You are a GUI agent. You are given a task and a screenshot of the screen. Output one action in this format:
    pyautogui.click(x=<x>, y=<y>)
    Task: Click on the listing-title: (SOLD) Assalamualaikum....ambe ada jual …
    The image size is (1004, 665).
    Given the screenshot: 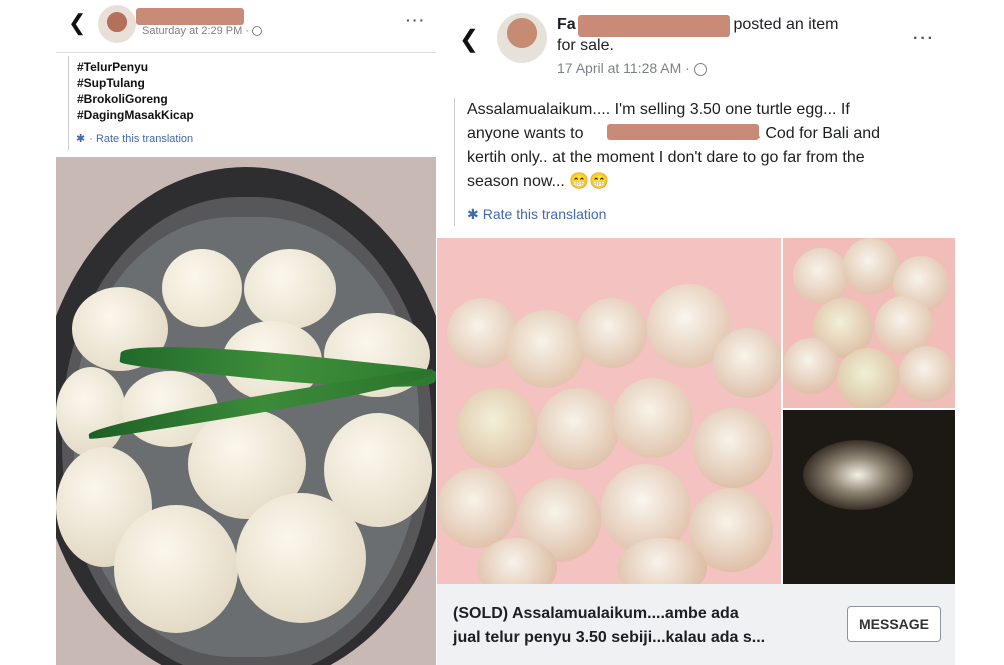 What is the action you would take?
    pyautogui.click(x=609, y=626)
    